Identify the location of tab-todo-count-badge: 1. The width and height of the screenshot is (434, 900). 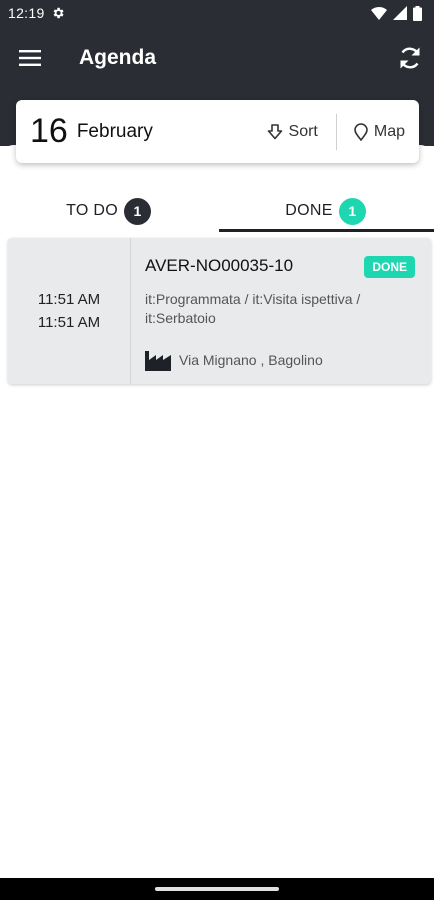
(137, 211).